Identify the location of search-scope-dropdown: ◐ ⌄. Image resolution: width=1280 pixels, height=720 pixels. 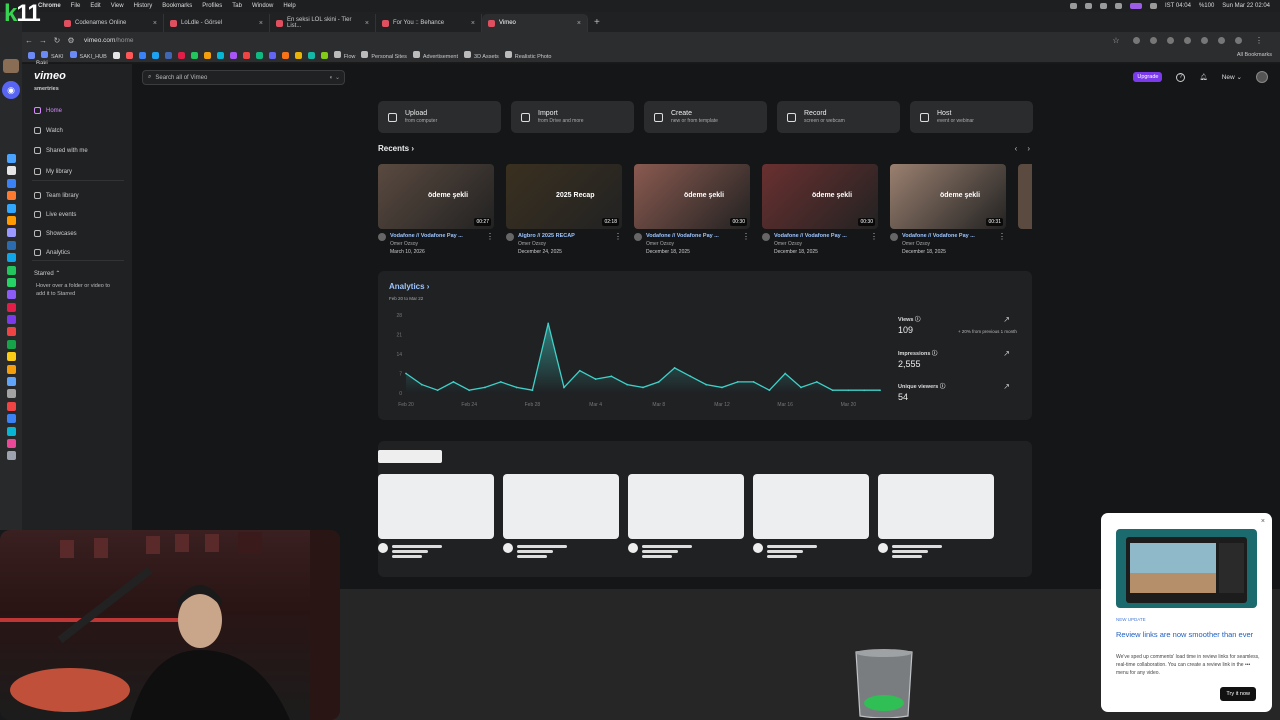
(335, 77).